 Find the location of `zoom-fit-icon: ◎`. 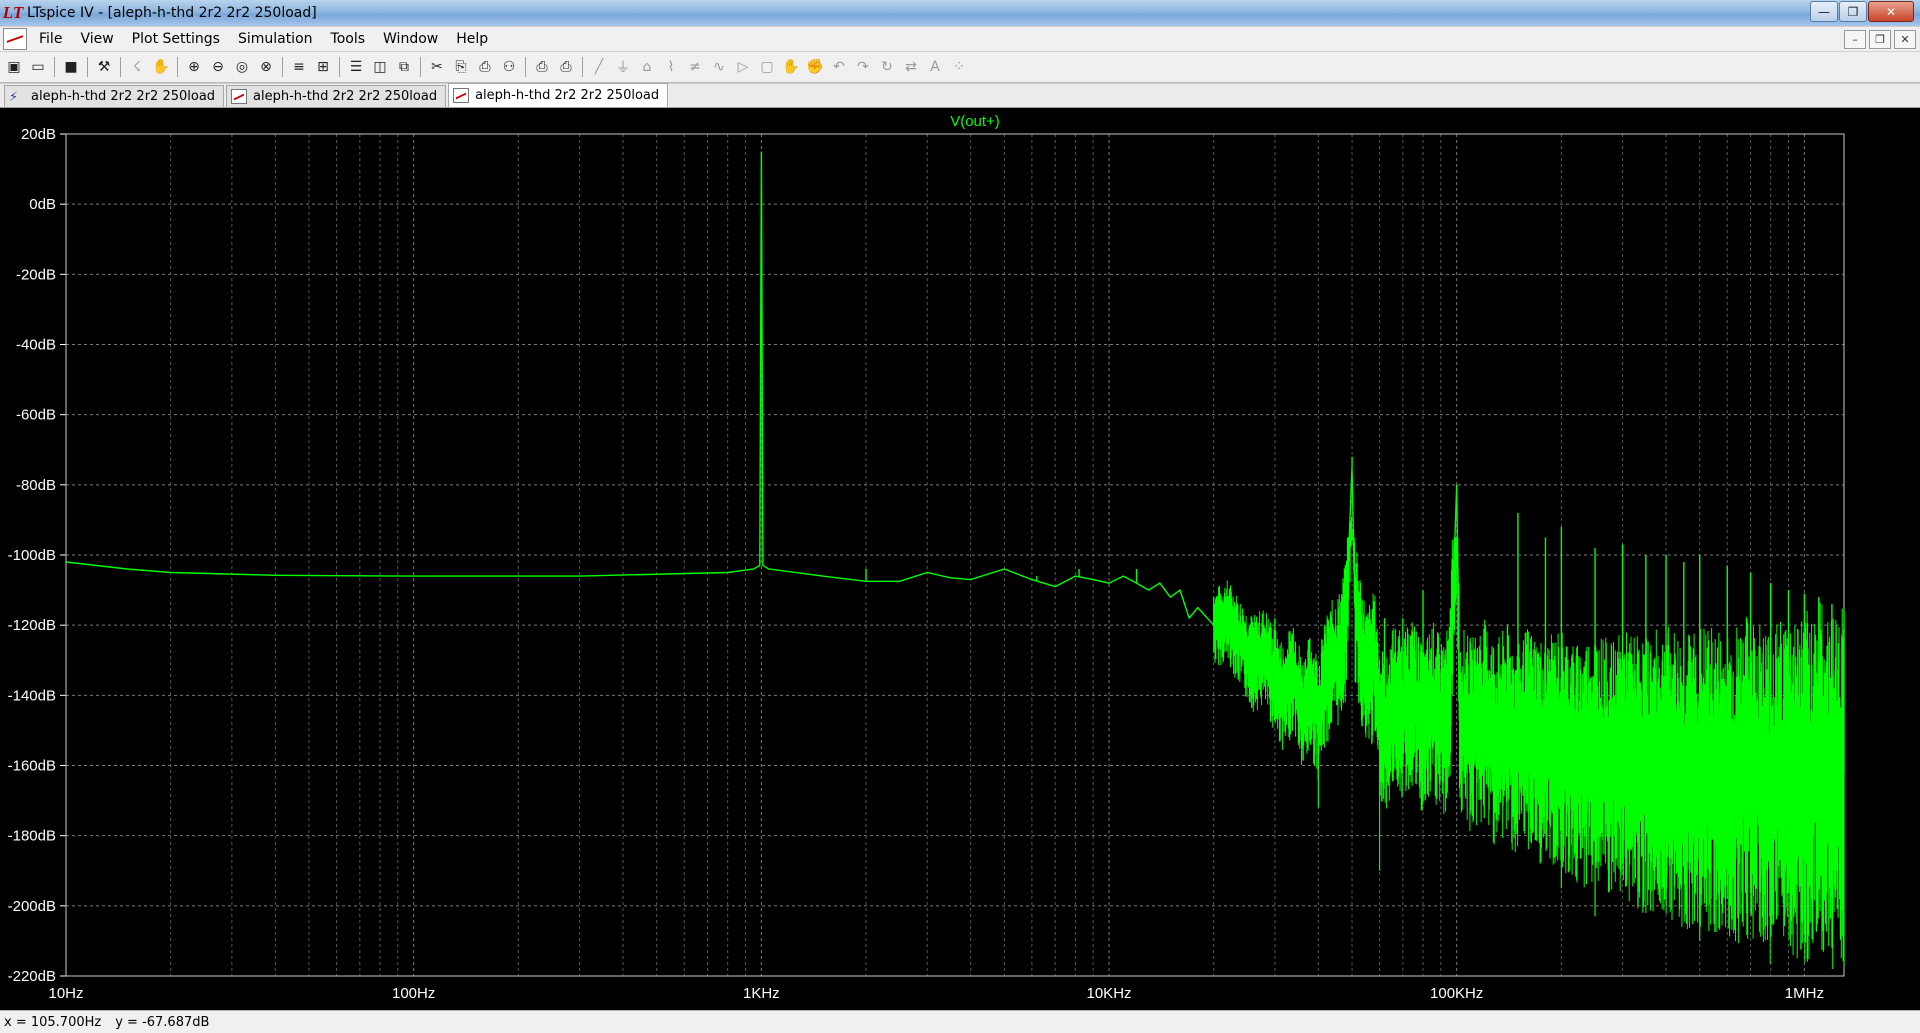

zoom-fit-icon: ◎ is located at coordinates (242, 67).